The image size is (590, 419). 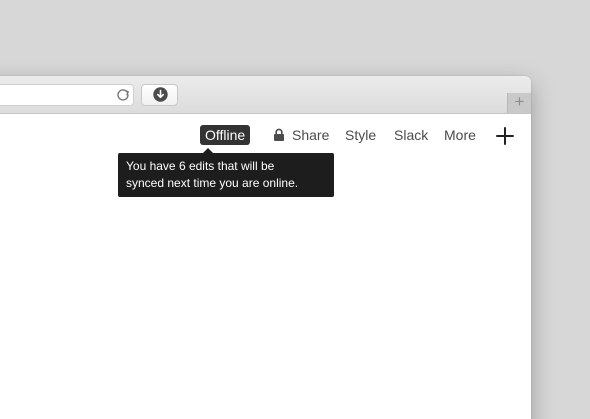 I want to click on offline-status-badge: Offline, so click(x=225, y=135).